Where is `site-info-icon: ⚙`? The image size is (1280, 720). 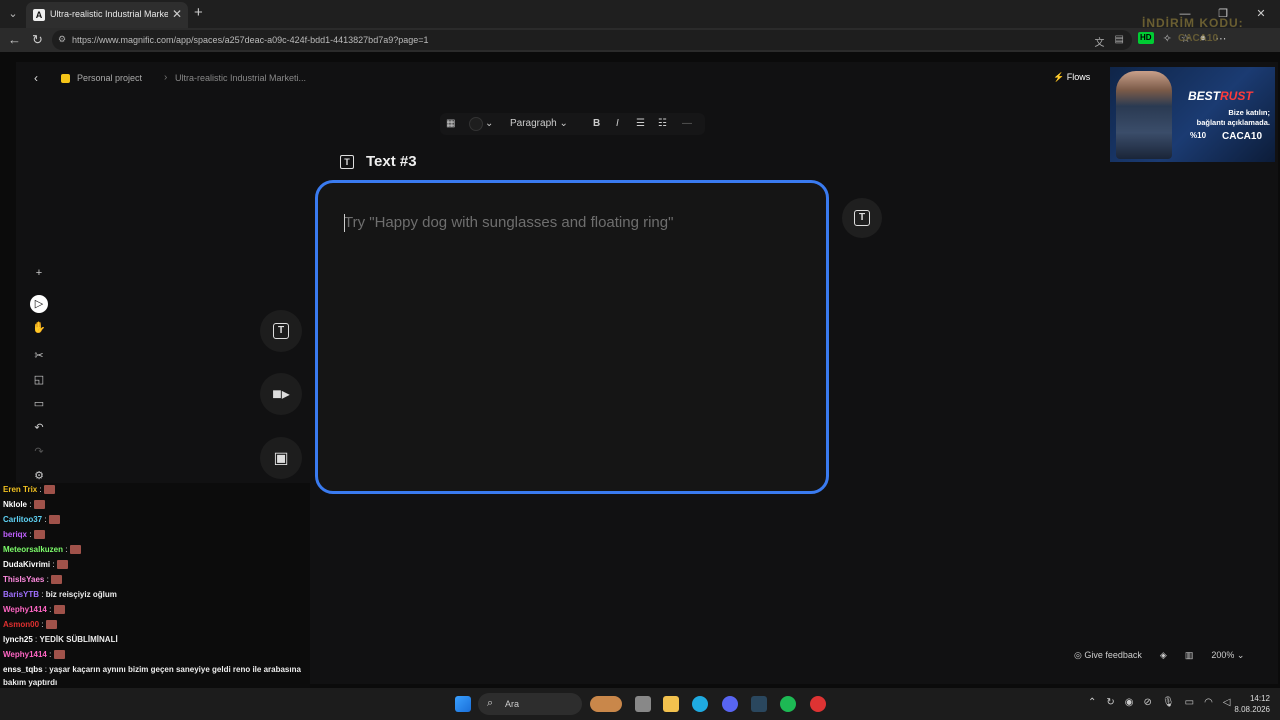
site-info-icon: ⚙ is located at coordinates (62, 39).